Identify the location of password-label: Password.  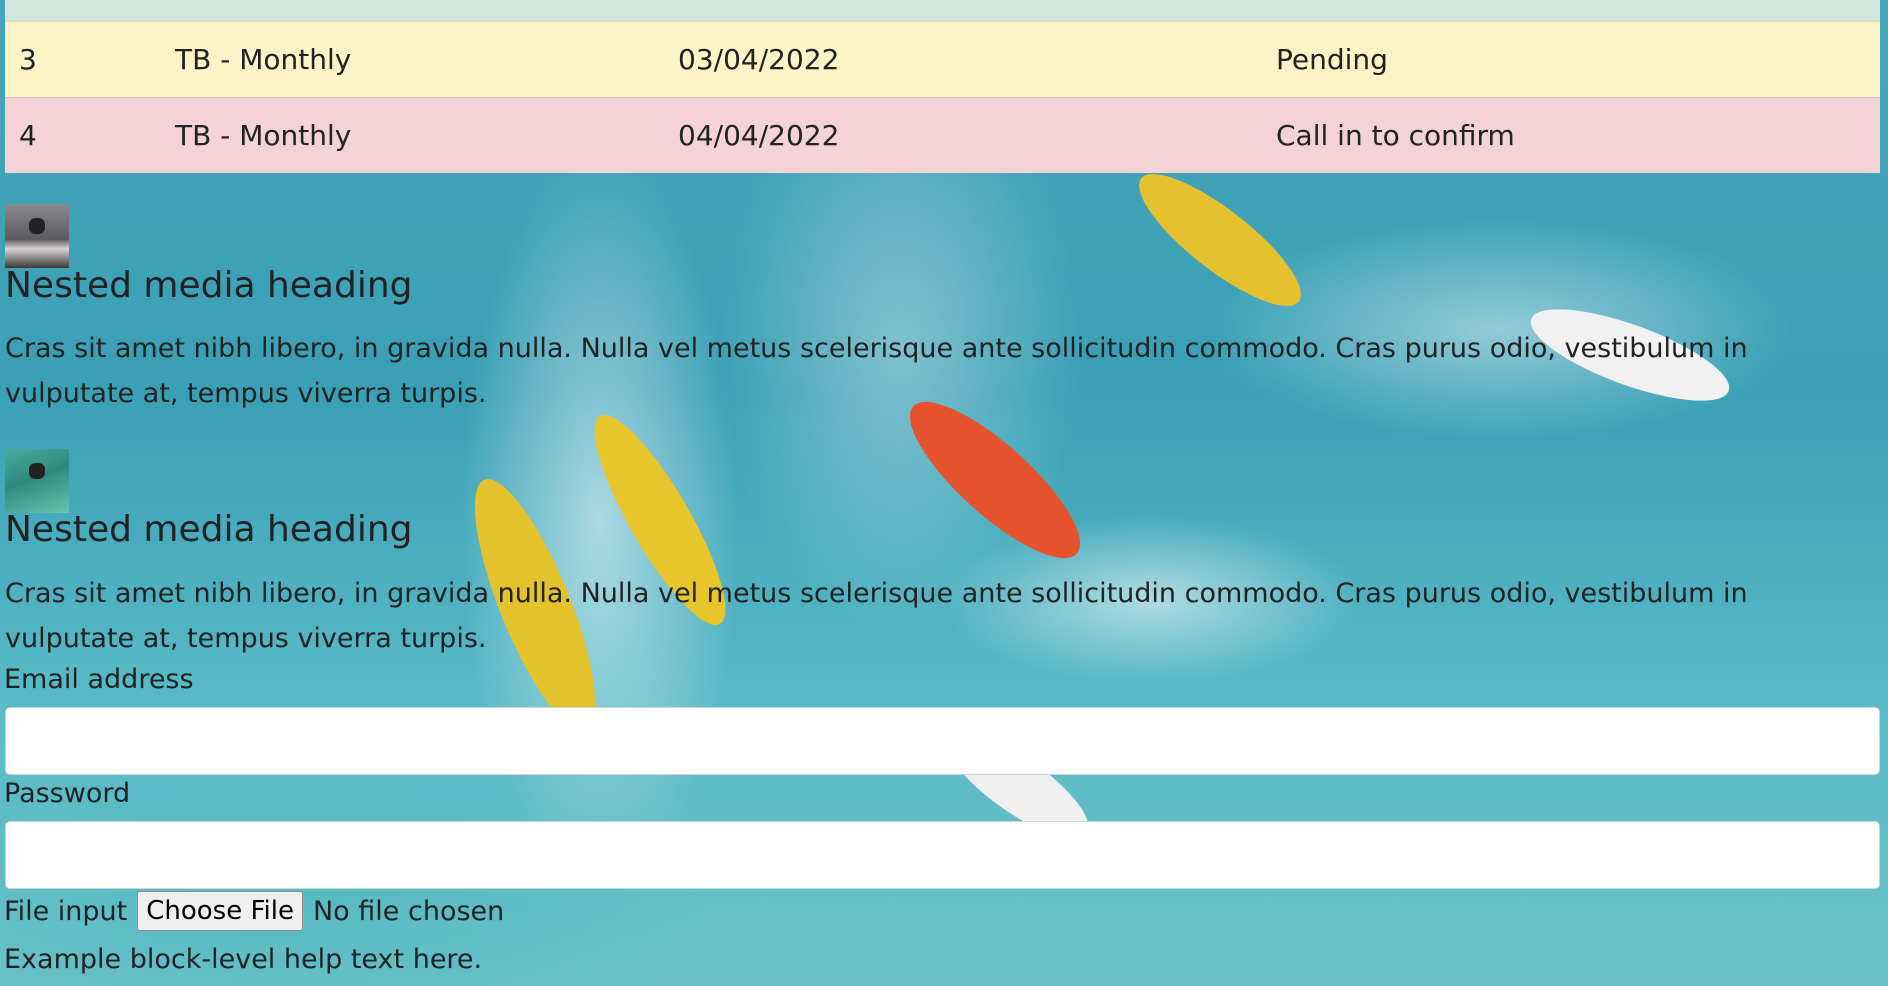
(67, 793).